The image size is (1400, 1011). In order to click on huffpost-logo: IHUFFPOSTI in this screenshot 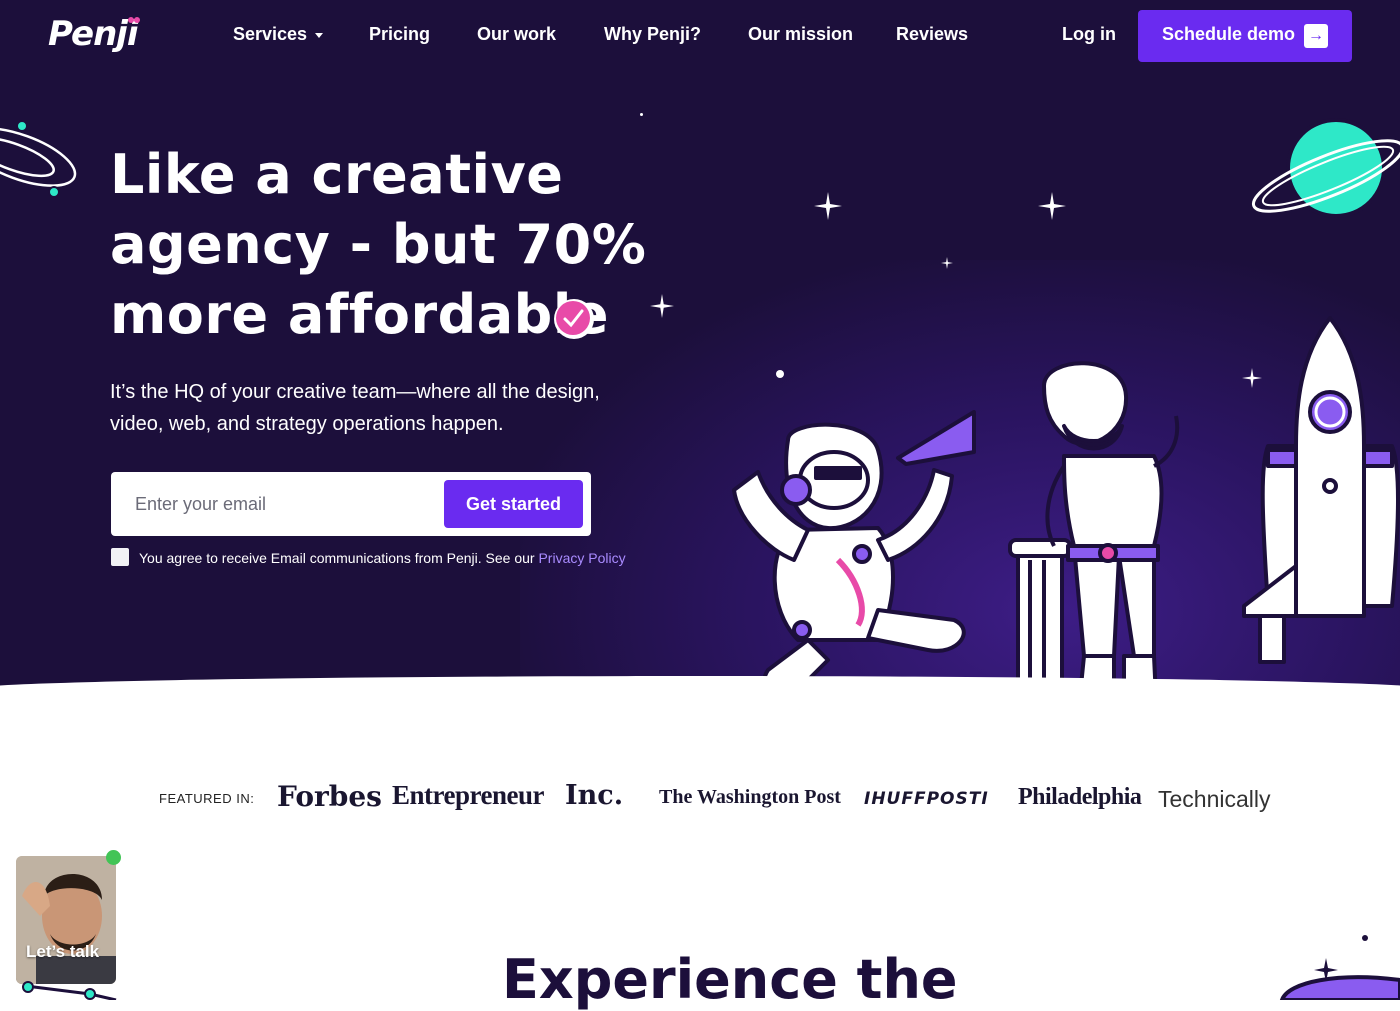, I will do `click(926, 799)`.